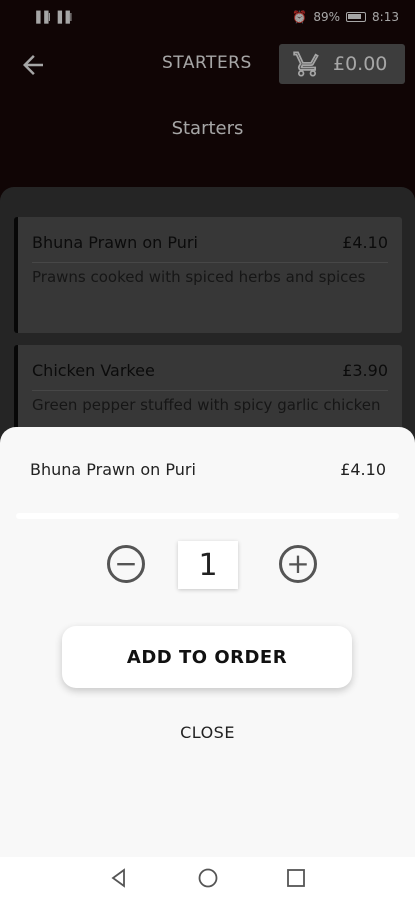  Describe the element at coordinates (363, 469) in the screenshot. I see `sheet-item-price: £4.10` at that location.